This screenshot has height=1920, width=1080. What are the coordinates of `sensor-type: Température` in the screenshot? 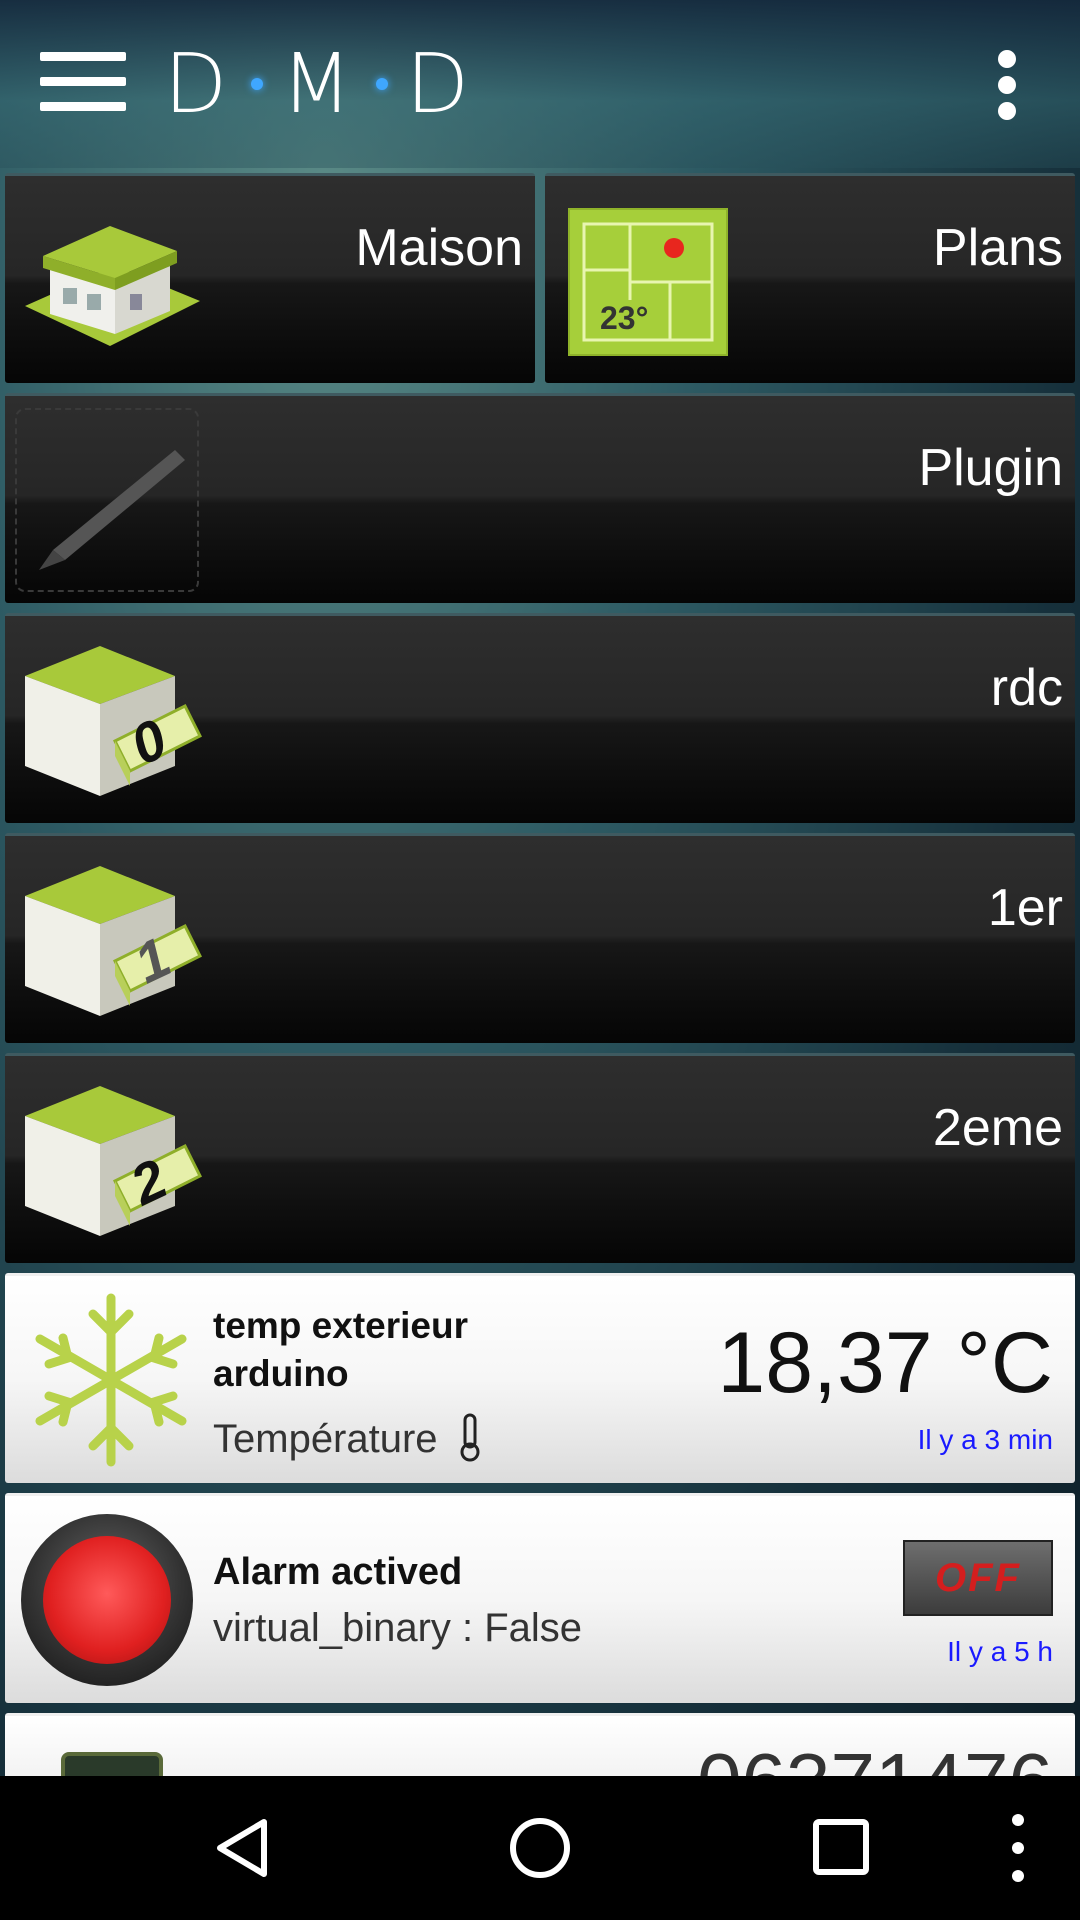 It's located at (349, 1437).